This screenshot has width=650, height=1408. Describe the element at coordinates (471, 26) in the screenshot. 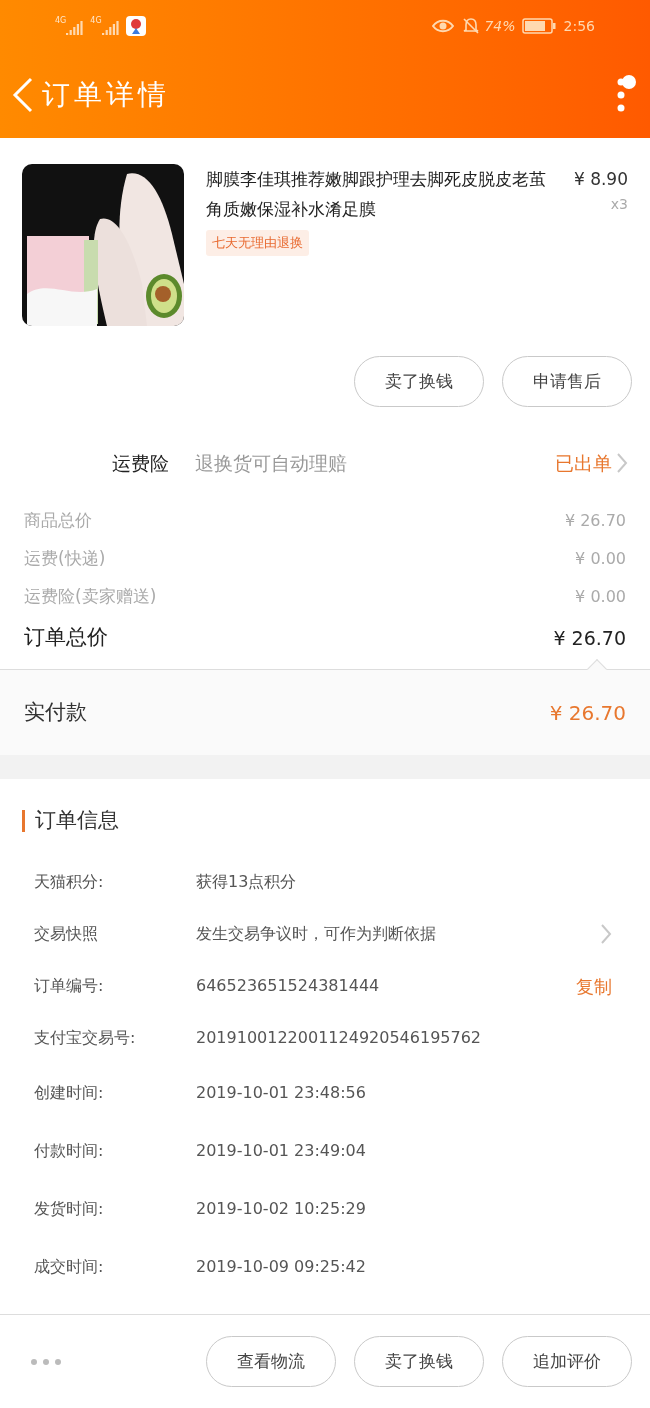

I see `bell-off-icon` at that location.